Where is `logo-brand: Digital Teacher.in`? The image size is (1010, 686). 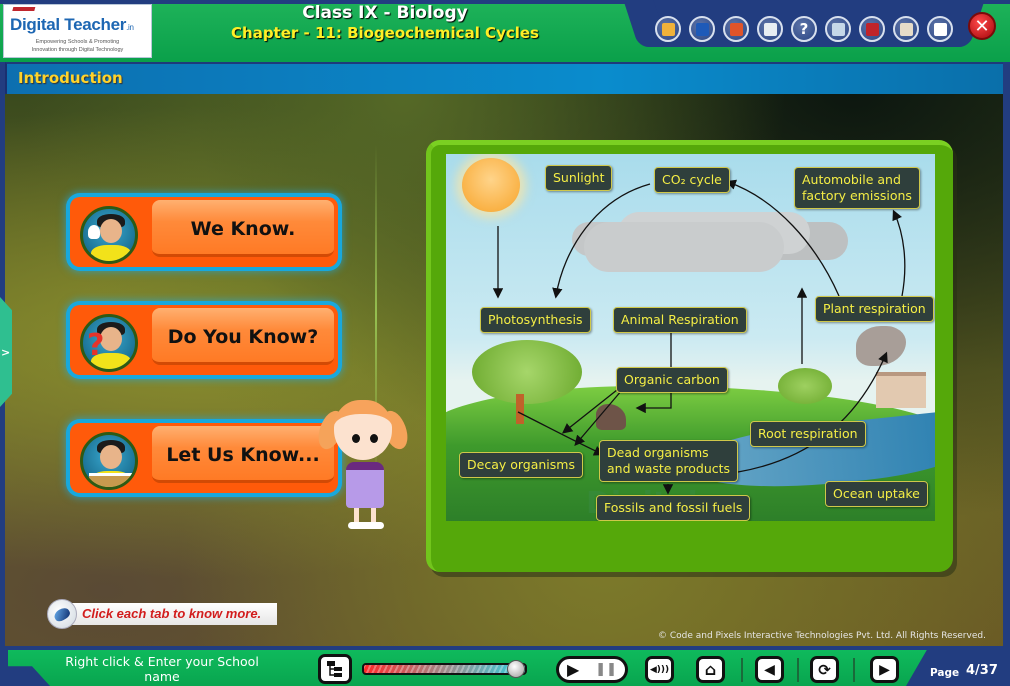 logo-brand: Digital Teacher.in is located at coordinates (72, 25).